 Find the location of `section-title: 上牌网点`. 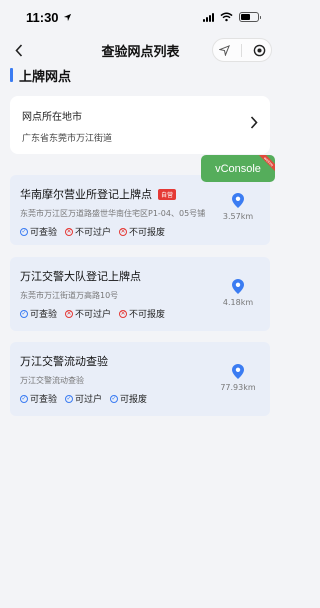

section-title: 上牌网点 is located at coordinates (45, 77).